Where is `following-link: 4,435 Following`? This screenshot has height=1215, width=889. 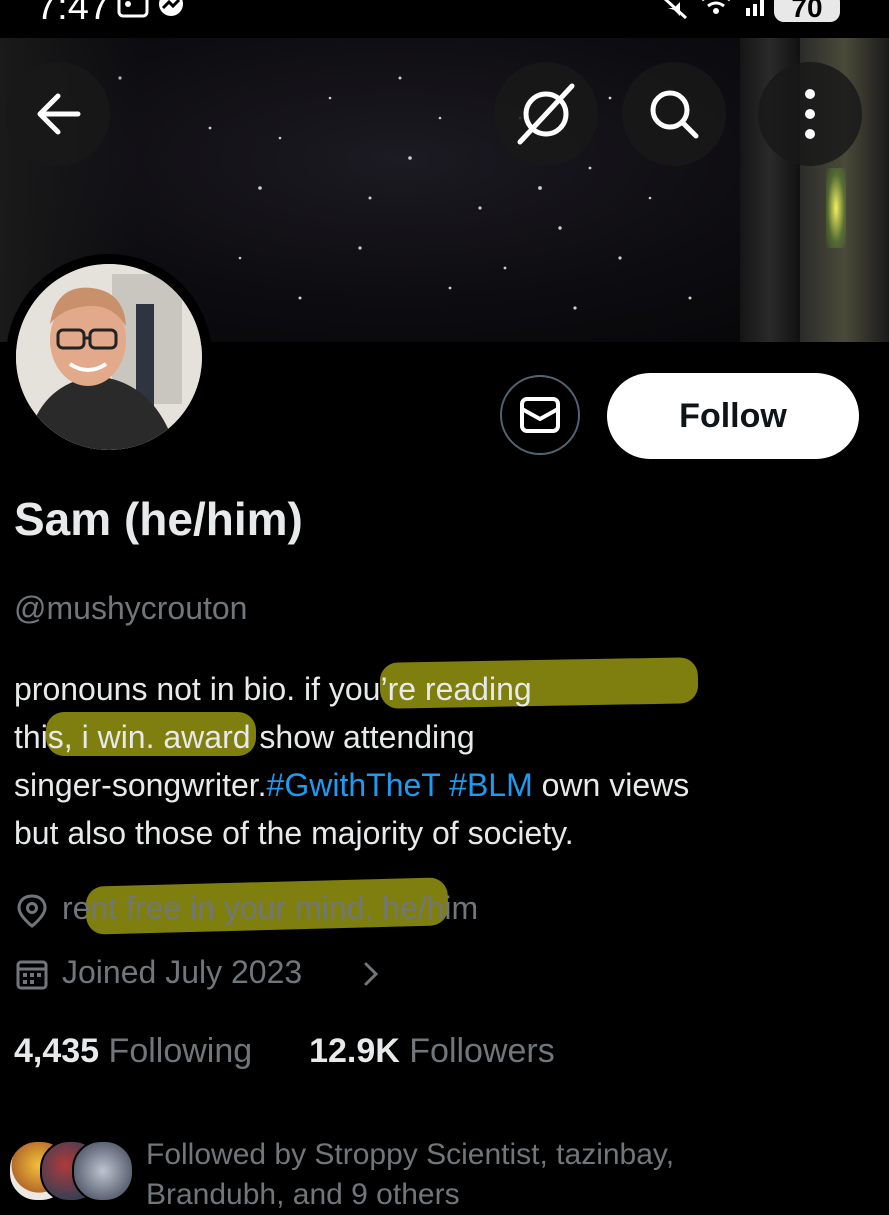 following-link: 4,435 Following is located at coordinates (133, 1051).